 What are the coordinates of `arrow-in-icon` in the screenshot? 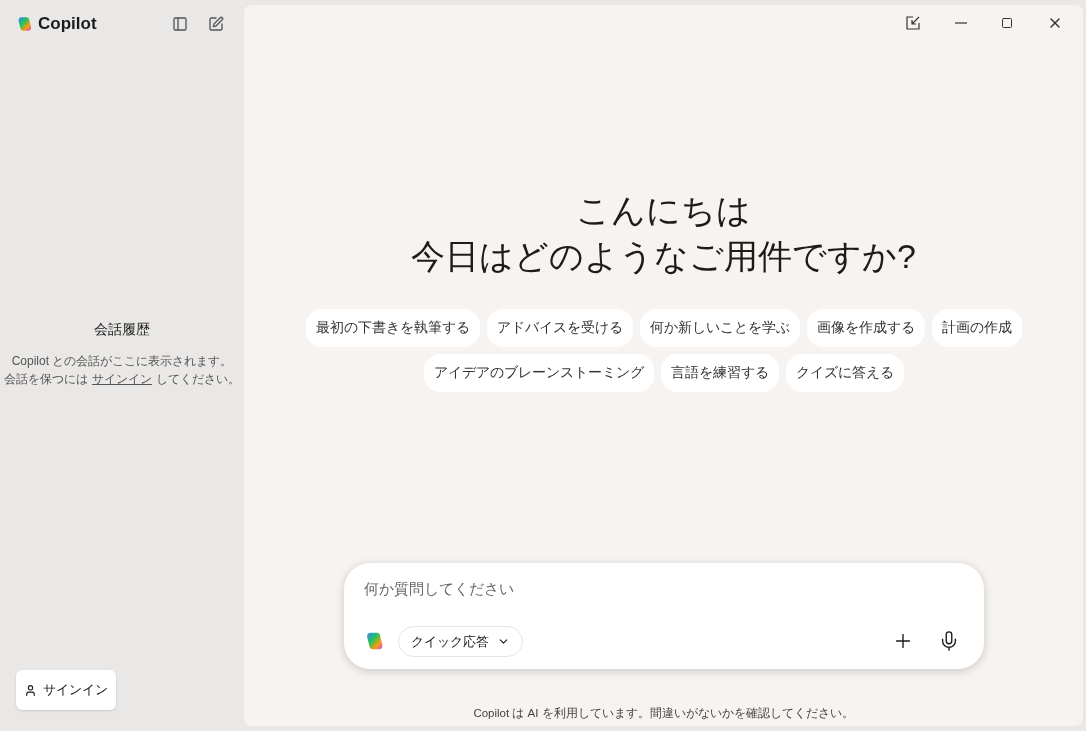 It's located at (913, 23).